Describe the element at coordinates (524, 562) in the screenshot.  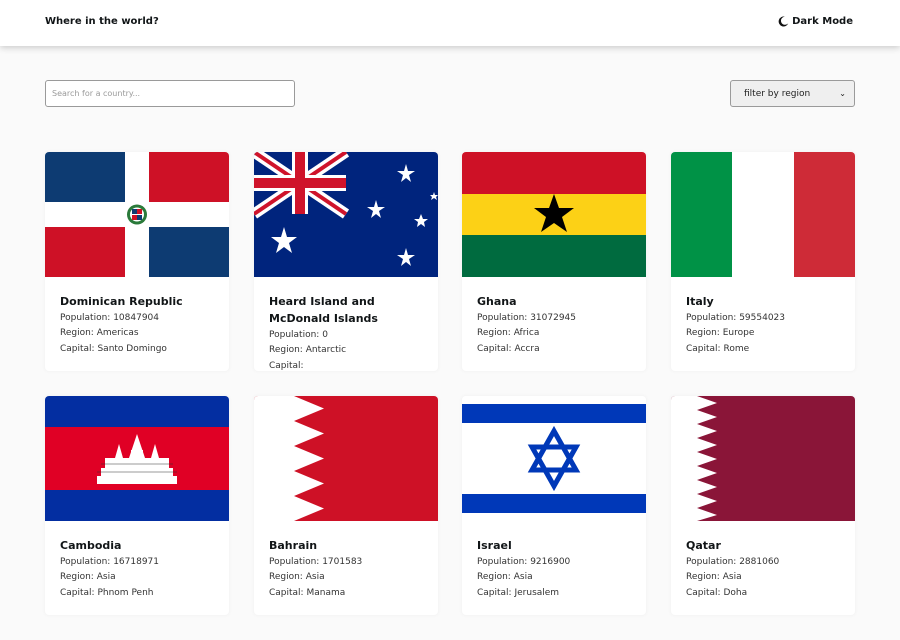
I see `country-population: Population: 9216900` at that location.